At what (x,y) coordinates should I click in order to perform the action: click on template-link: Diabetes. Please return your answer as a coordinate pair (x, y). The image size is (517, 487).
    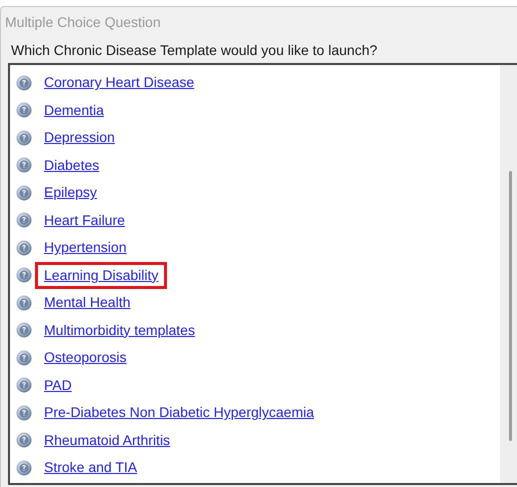
    Looking at the image, I should click on (71, 165).